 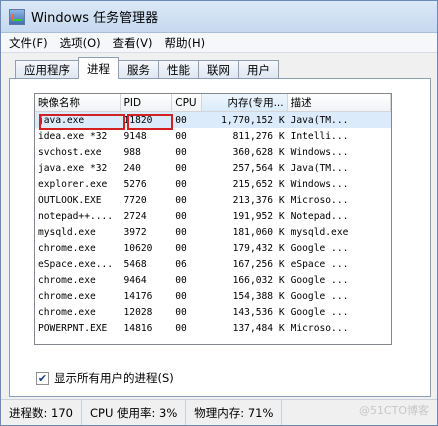 What do you see at coordinates (135, 264) in the screenshot?
I see `pid-cell: 5468` at bounding box center [135, 264].